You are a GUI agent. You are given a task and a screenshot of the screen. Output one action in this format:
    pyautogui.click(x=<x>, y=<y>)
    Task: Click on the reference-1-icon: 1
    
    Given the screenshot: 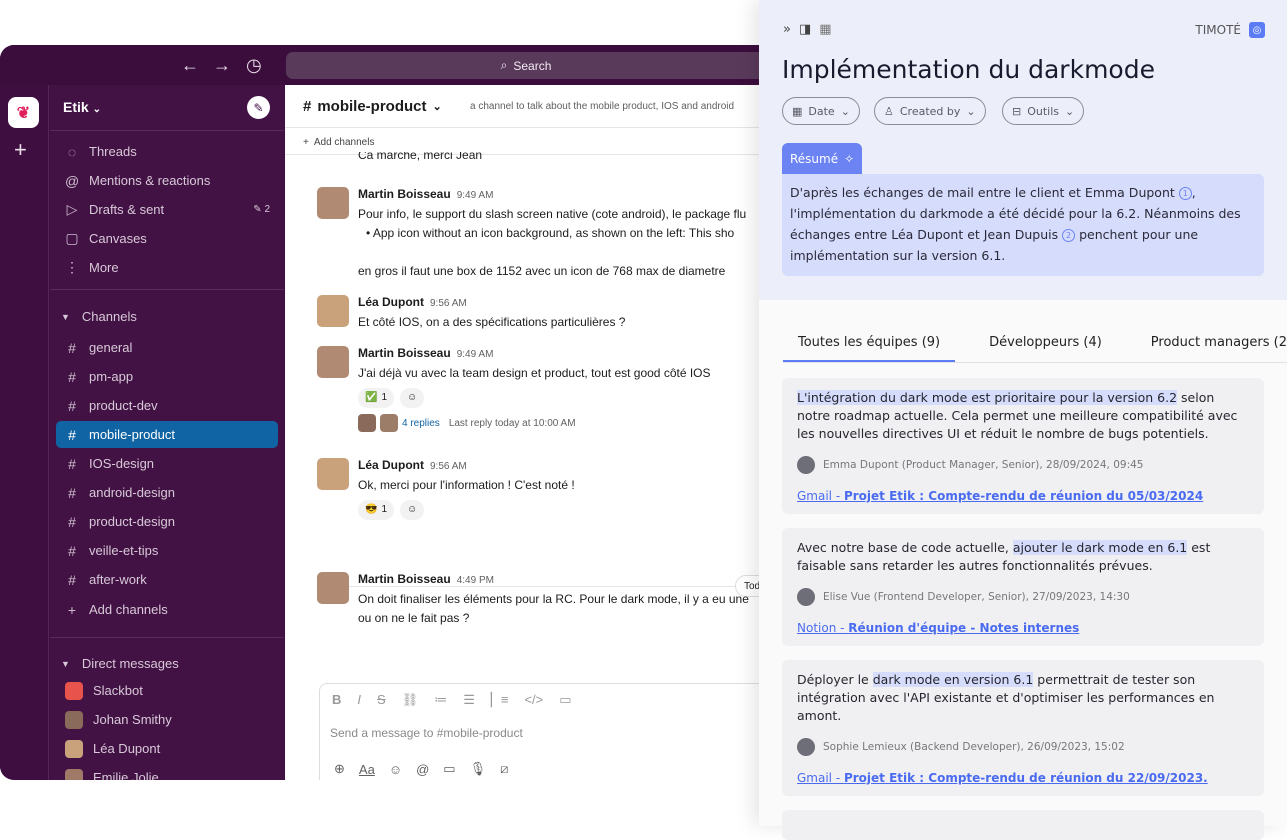 What is the action you would take?
    pyautogui.click(x=1185, y=193)
    